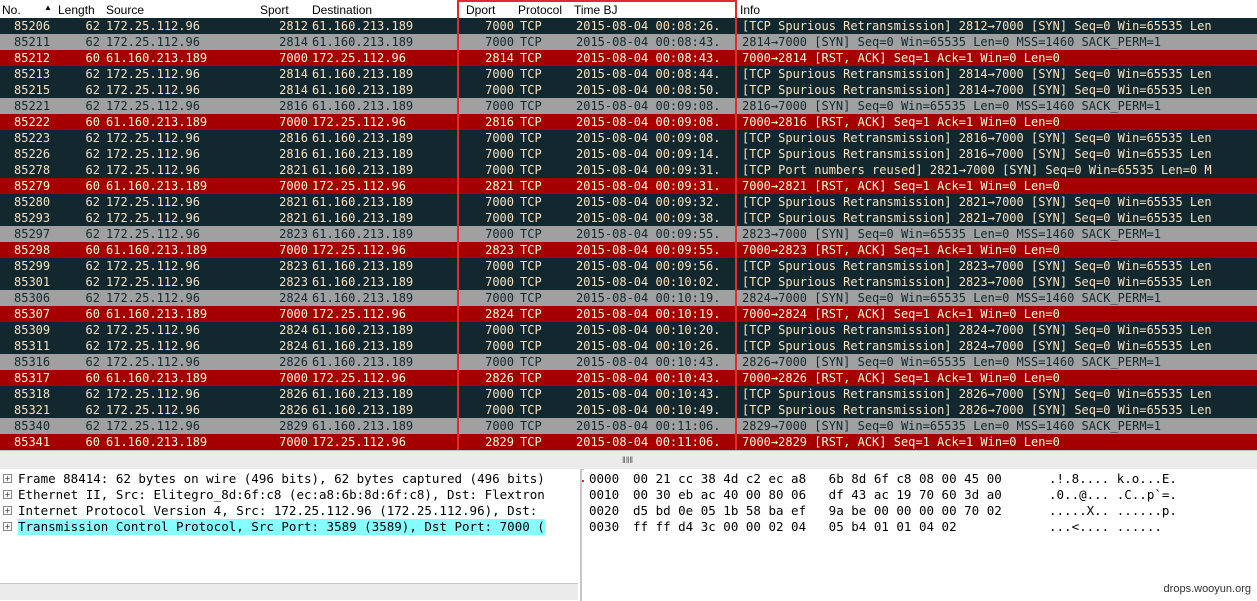 This screenshot has width=1257, height=601. What do you see at coordinates (648, 186) in the screenshot?
I see `packet-cell-time: 2015-08-04 00:09:31.` at bounding box center [648, 186].